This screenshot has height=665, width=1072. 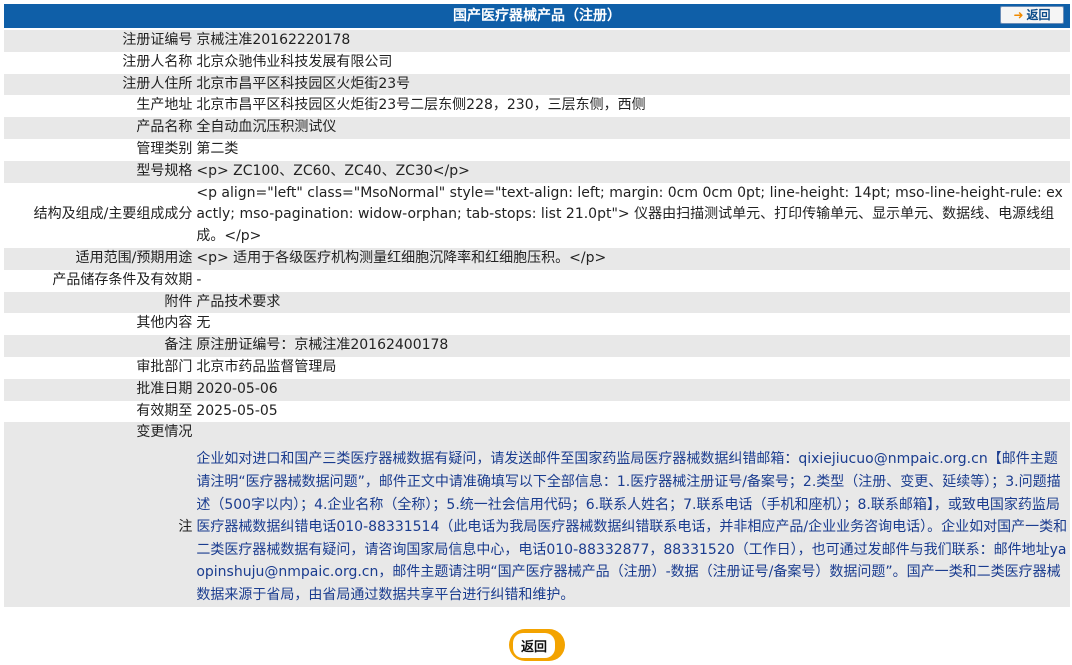 I want to click on table-row-changes: 变更情况, so click(x=537, y=435).